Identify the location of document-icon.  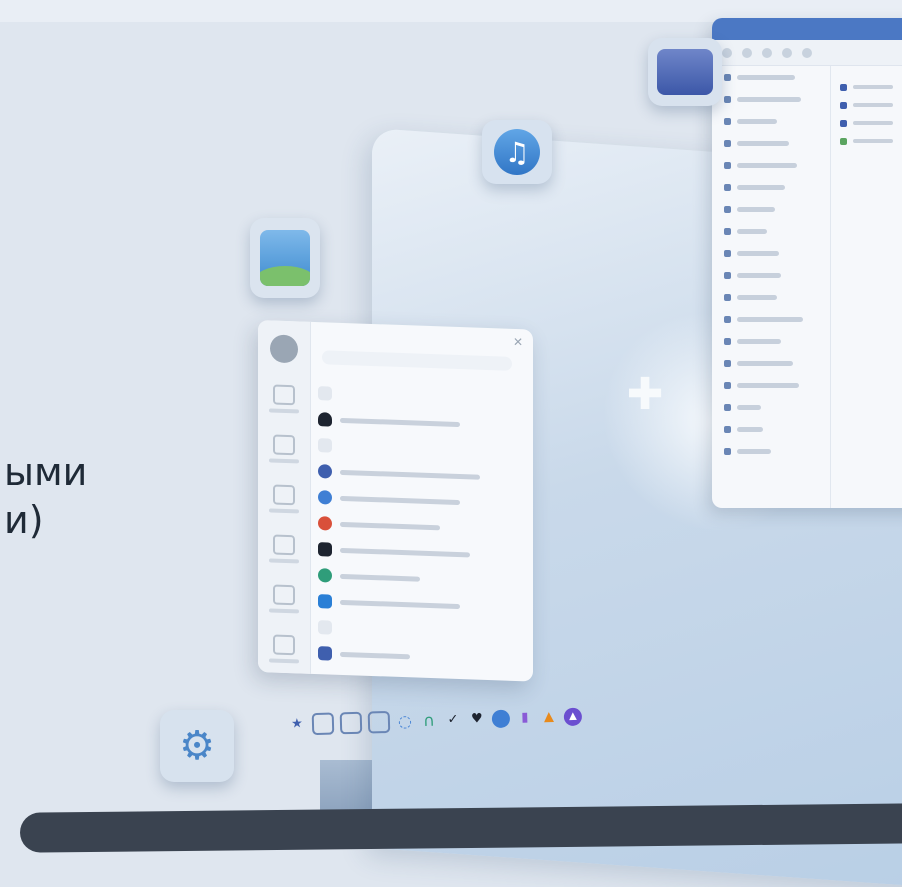
(379, 722).